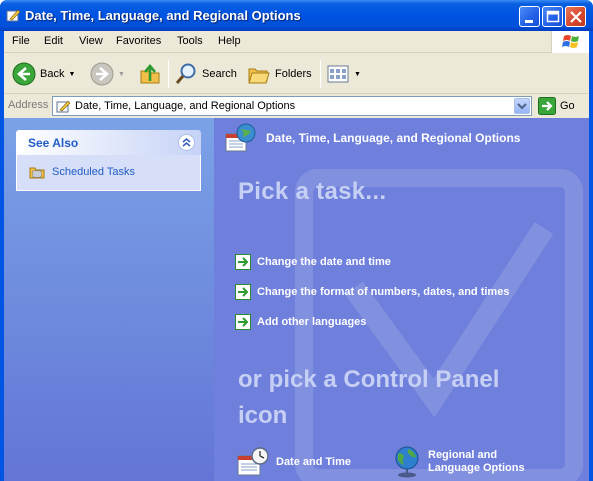 The image size is (593, 481). What do you see at coordinates (219, 74) in the screenshot?
I see `search-label: Search` at bounding box center [219, 74].